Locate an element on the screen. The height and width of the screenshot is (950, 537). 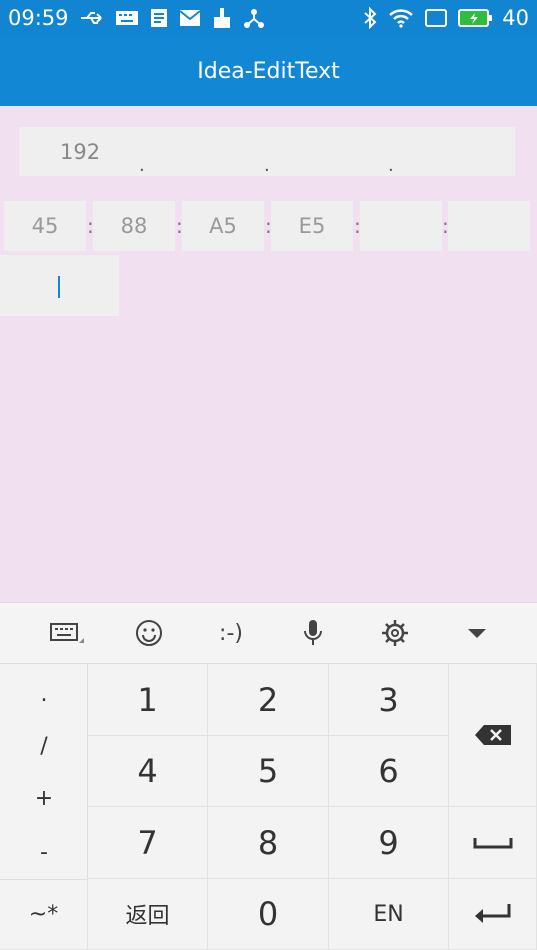
mac-segment-input: 88 is located at coordinates (134, 226).